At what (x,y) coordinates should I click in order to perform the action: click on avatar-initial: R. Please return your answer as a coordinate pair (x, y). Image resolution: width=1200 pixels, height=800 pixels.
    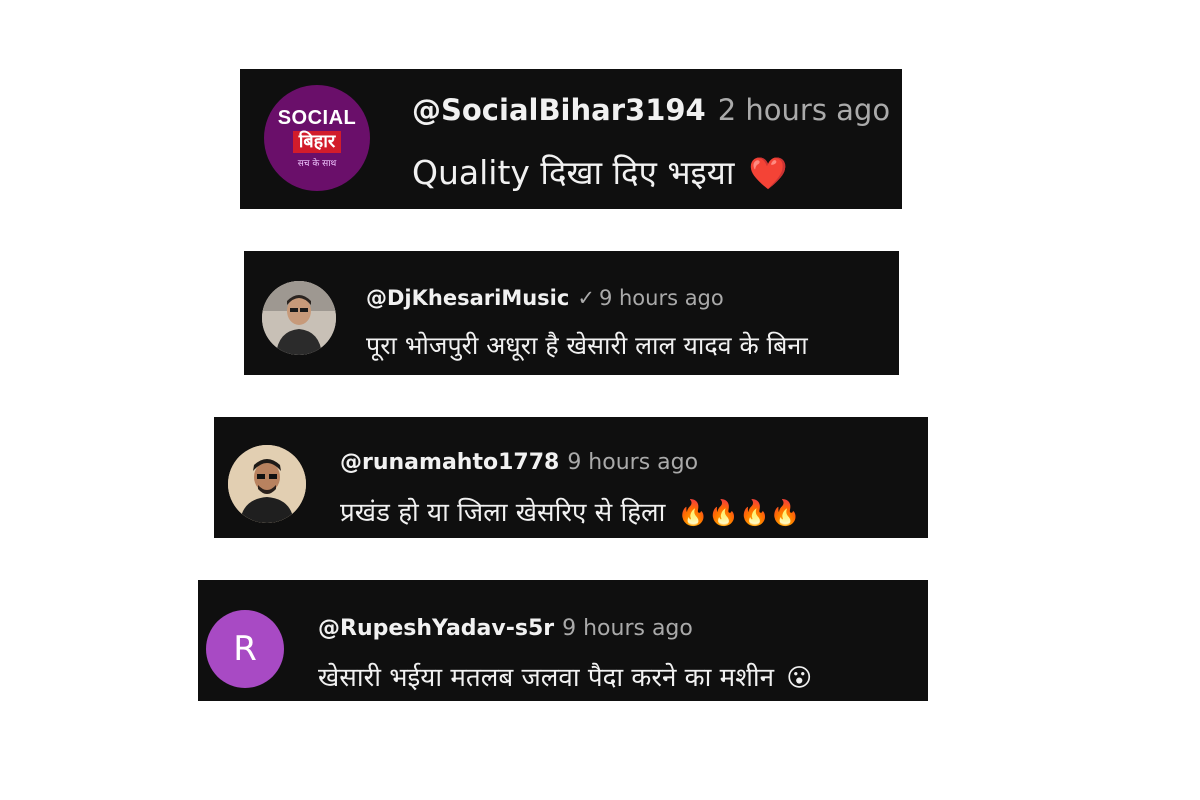
    Looking at the image, I should click on (245, 649).